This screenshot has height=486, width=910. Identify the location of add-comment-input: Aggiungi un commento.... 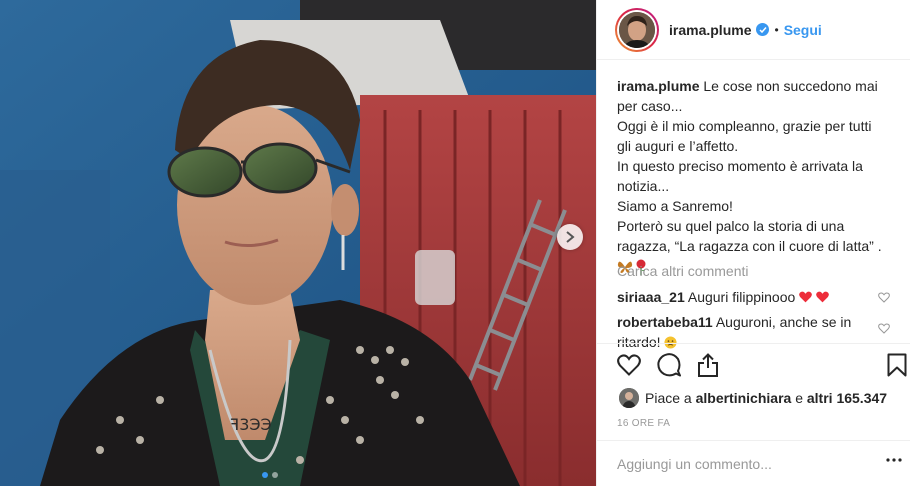
(742, 464).